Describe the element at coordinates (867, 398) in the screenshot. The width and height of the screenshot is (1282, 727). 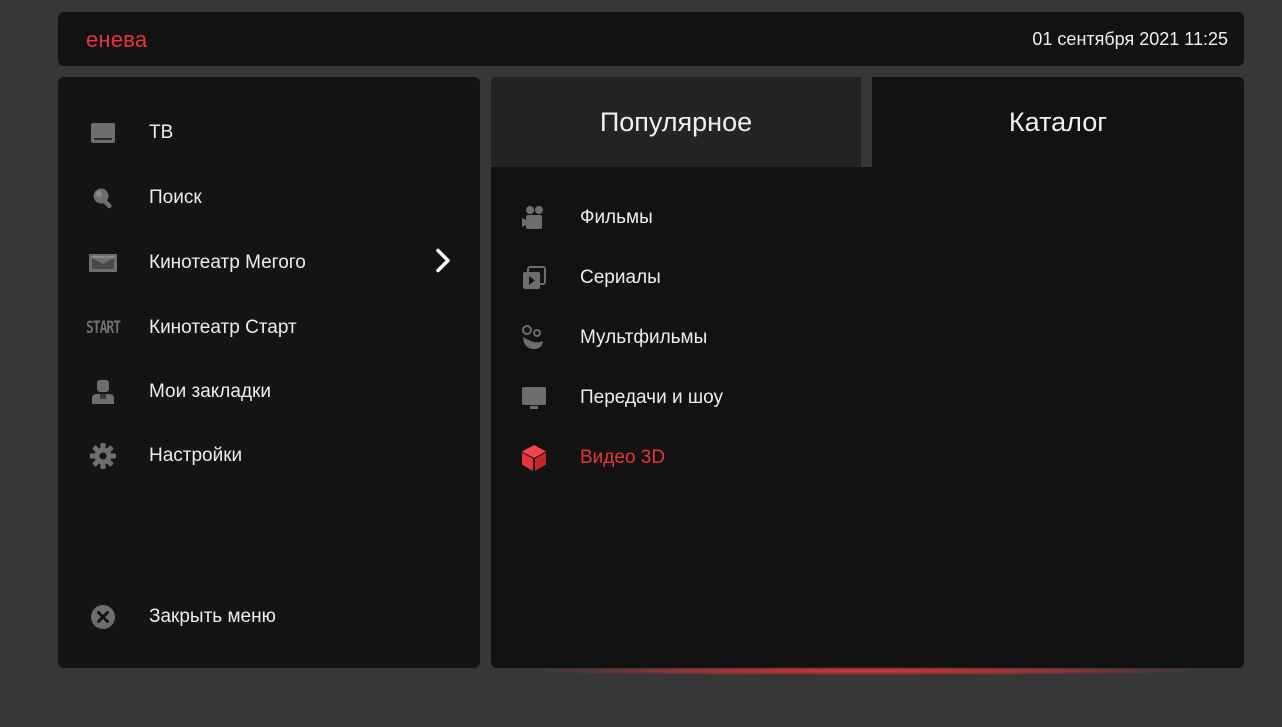
I see `catalog-item-shows: Передачи и шоу` at that location.